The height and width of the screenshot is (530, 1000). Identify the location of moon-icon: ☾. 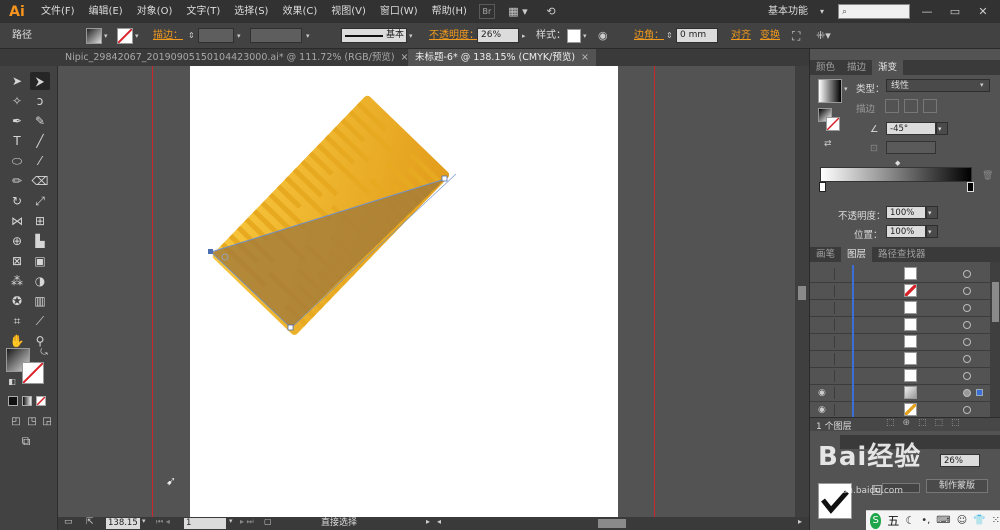
(910, 520).